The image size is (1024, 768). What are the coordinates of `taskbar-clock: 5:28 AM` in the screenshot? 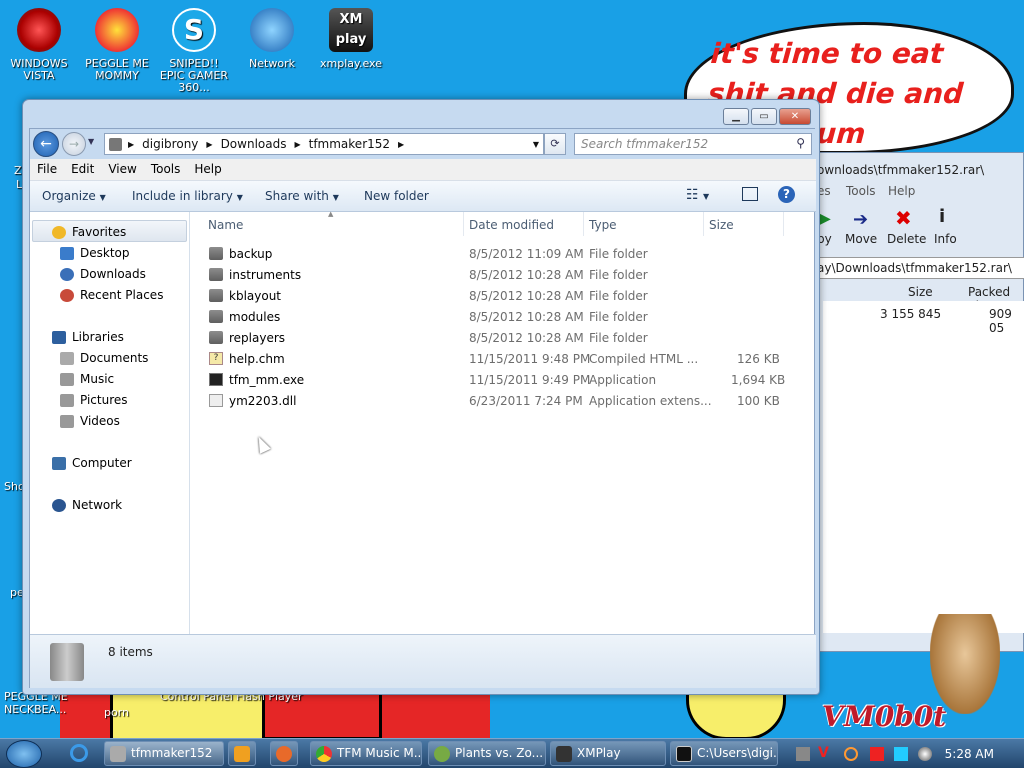 It's located at (969, 754).